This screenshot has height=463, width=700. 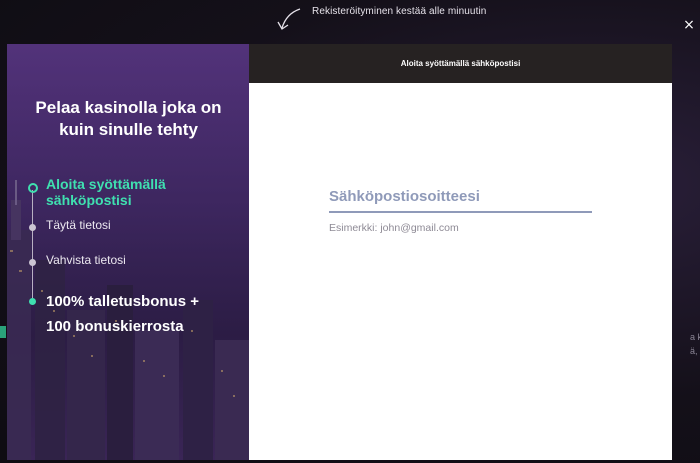 I want to click on step-label: Aloita syöttämällä sähköpostisi, so click(x=106, y=192).